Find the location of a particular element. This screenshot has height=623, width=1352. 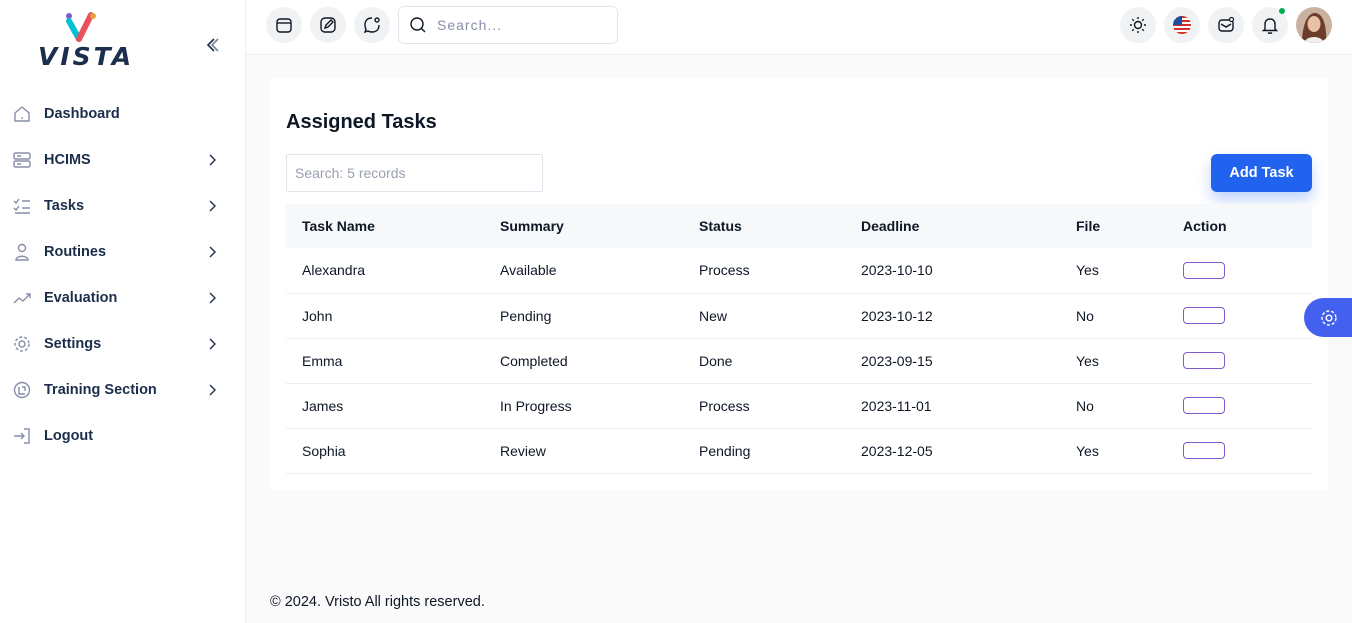

home-icon is located at coordinates (22, 114).